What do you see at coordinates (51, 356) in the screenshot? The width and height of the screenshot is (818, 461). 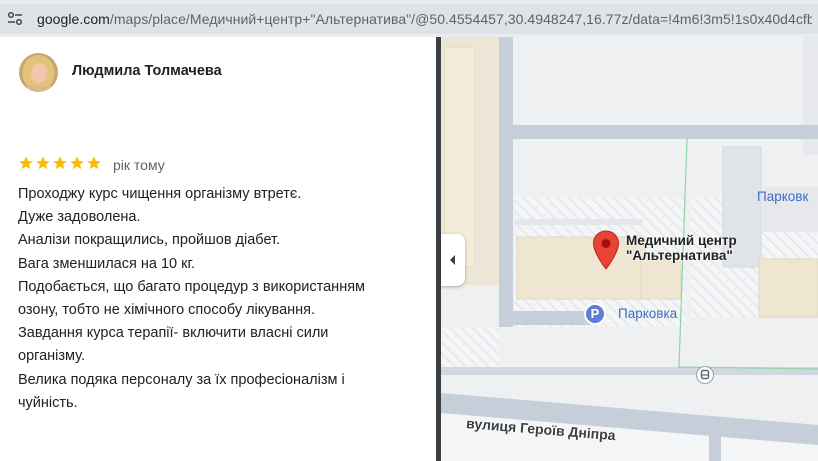 I see `review-line: організму.` at bounding box center [51, 356].